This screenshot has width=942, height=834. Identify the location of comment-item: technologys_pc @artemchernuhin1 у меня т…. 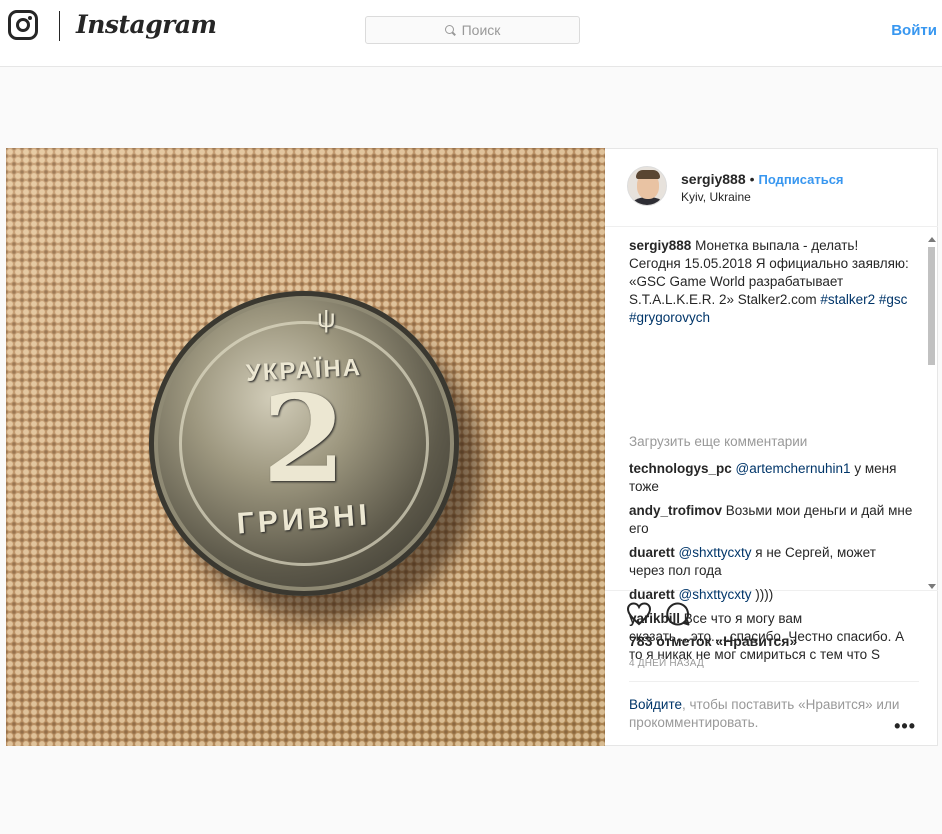
(771, 478).